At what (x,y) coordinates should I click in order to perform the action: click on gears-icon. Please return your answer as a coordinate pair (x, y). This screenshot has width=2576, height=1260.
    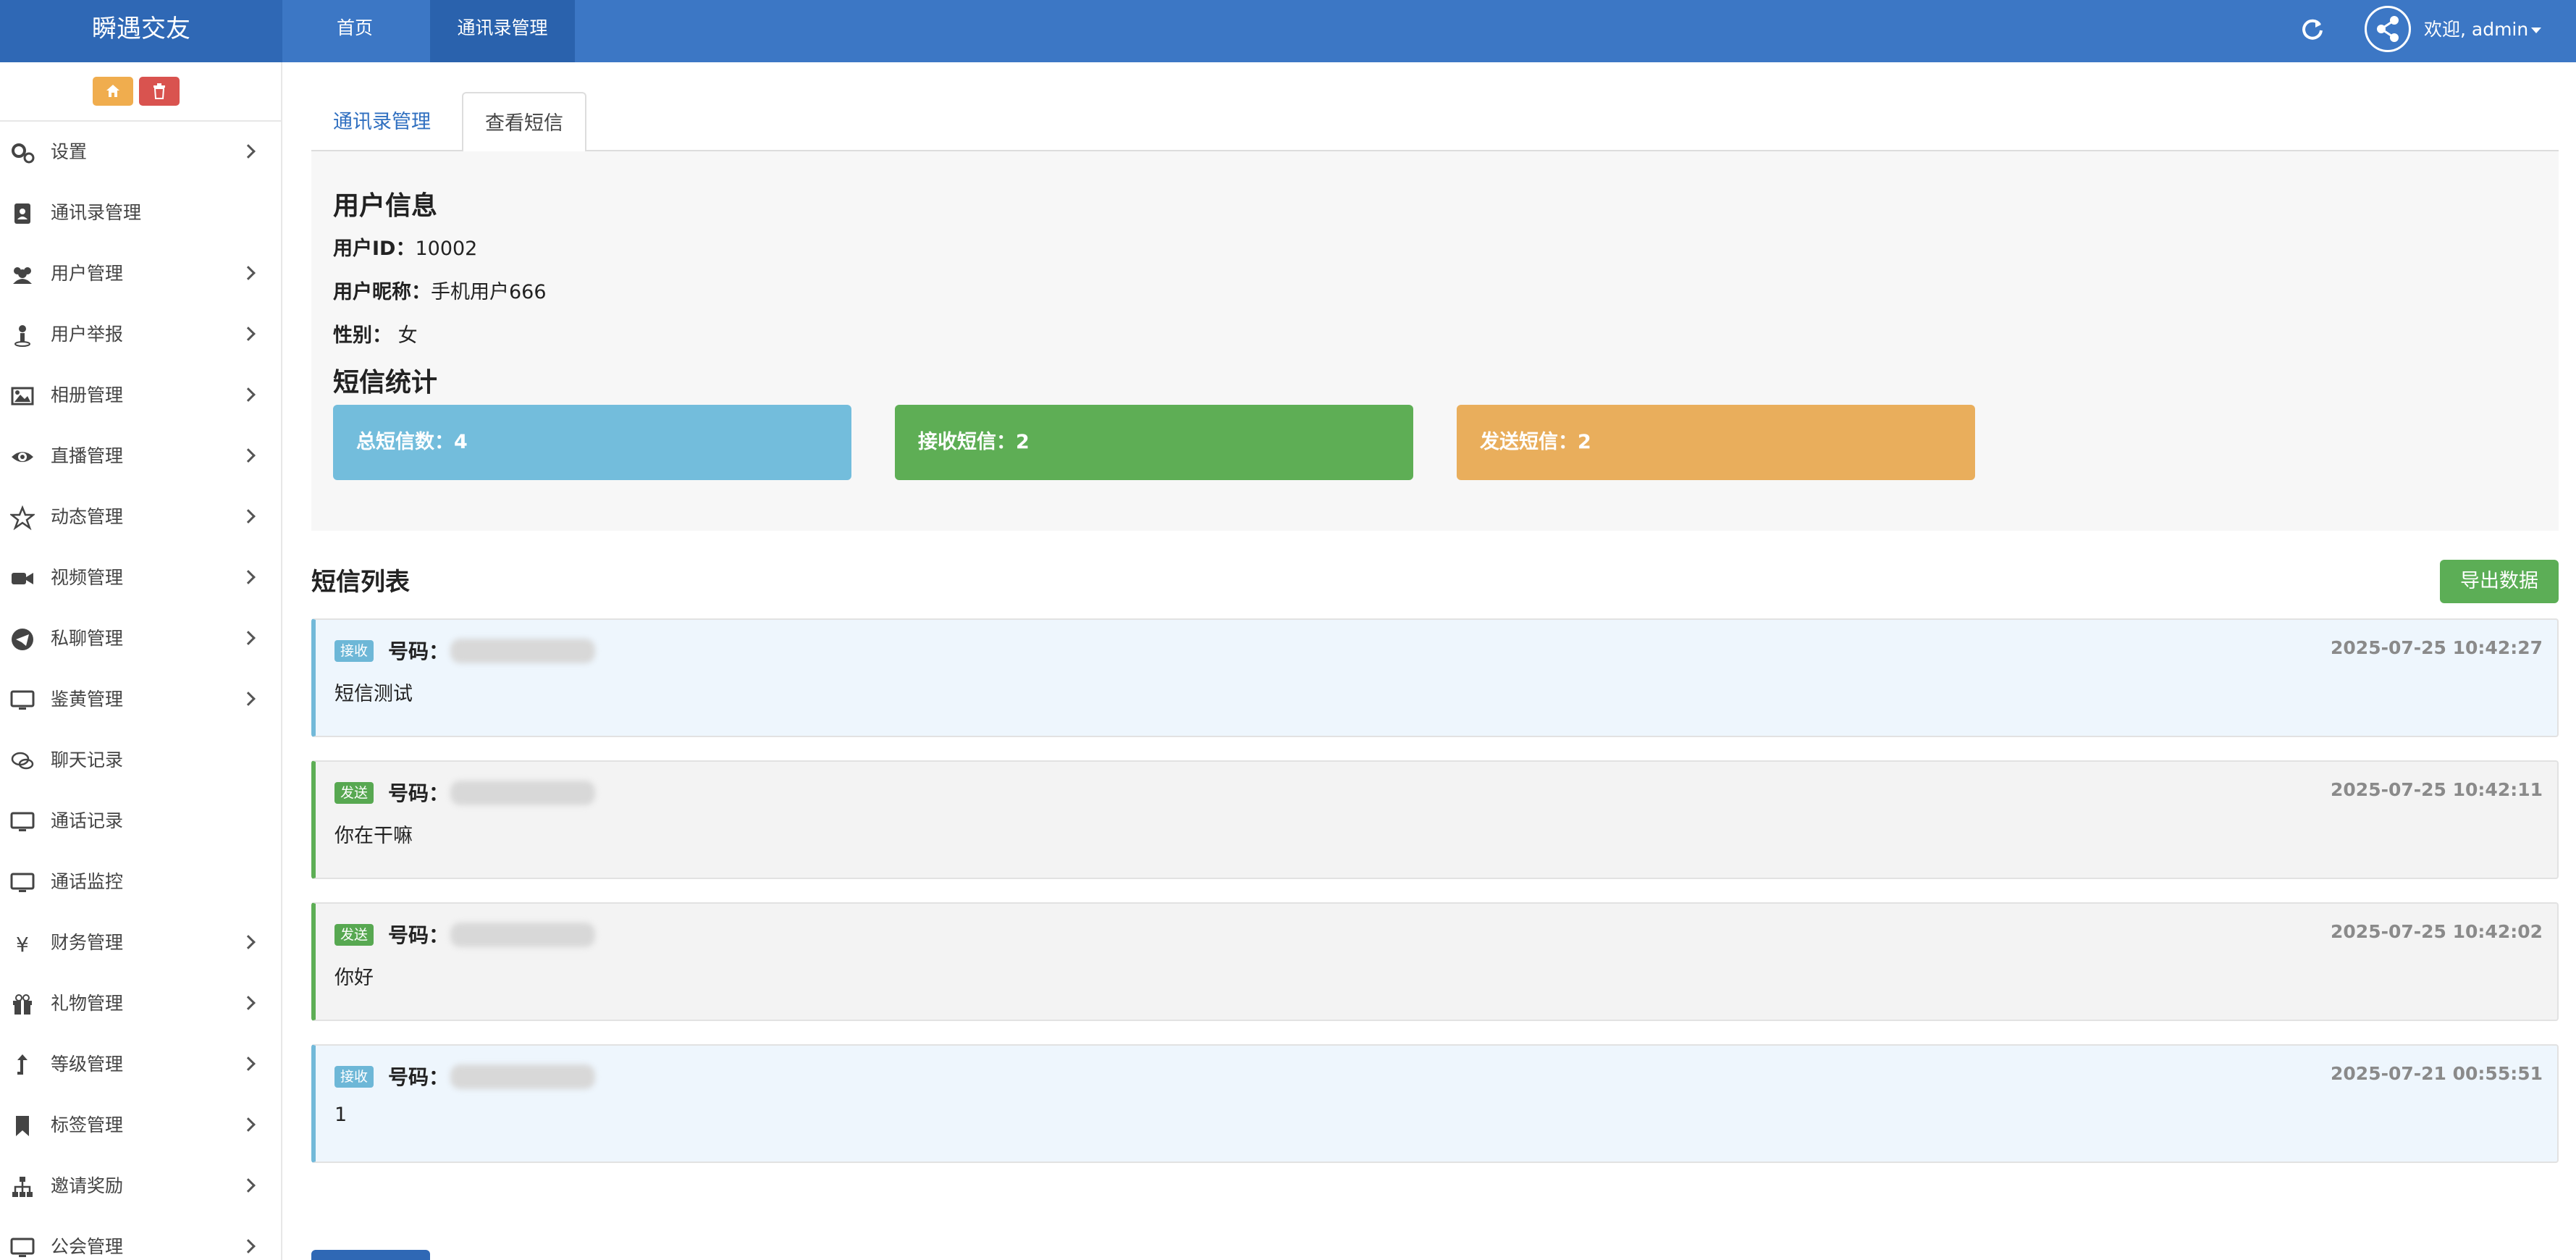
    Looking at the image, I should click on (23, 153).